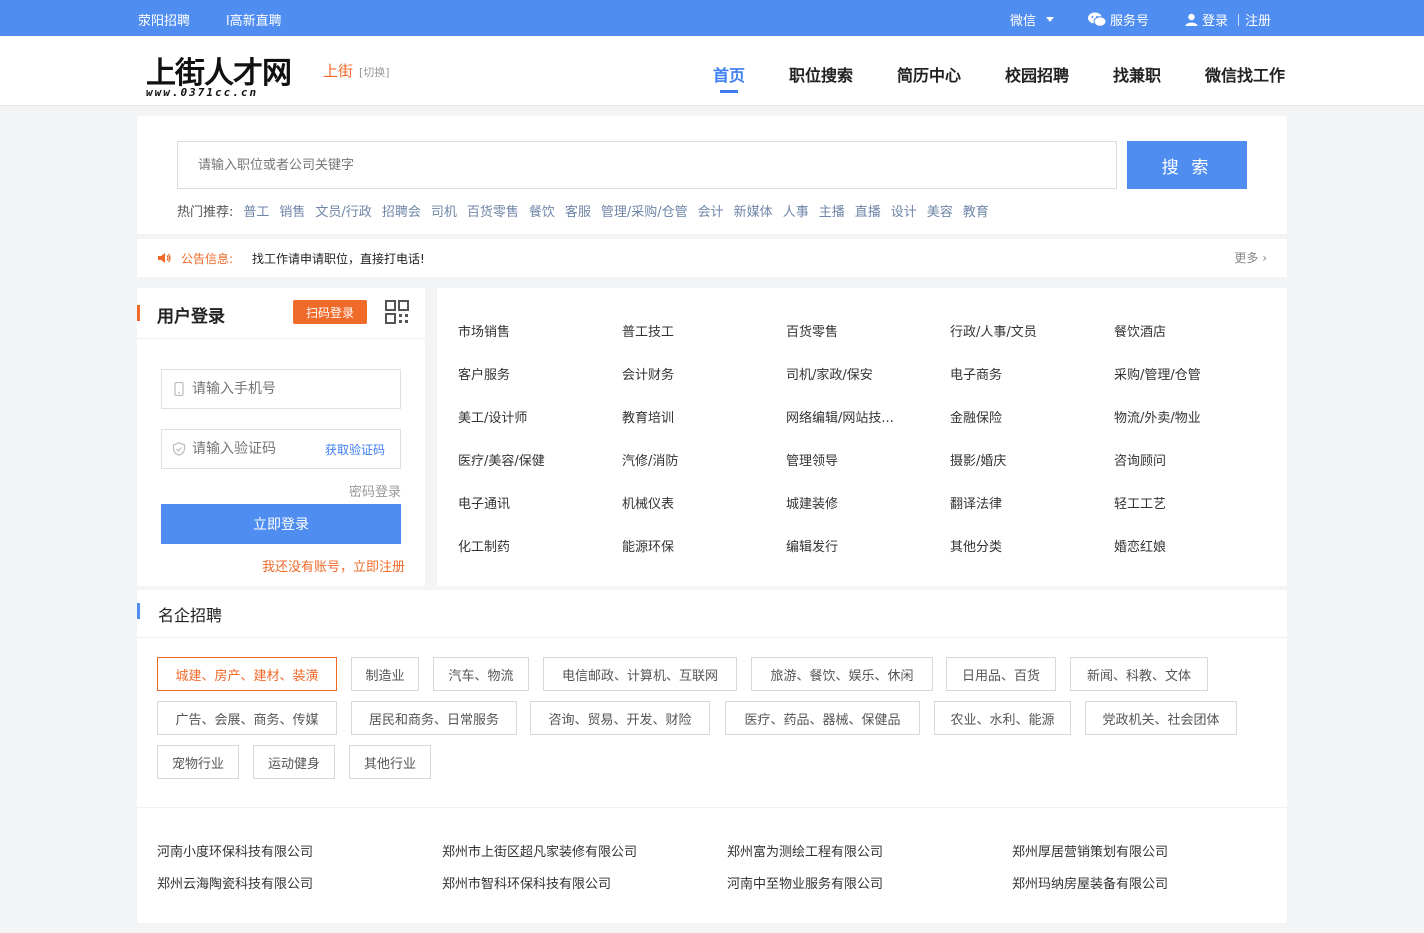 The height and width of the screenshot is (933, 1424). What do you see at coordinates (647, 165) in the screenshot?
I see `search-input` at bounding box center [647, 165].